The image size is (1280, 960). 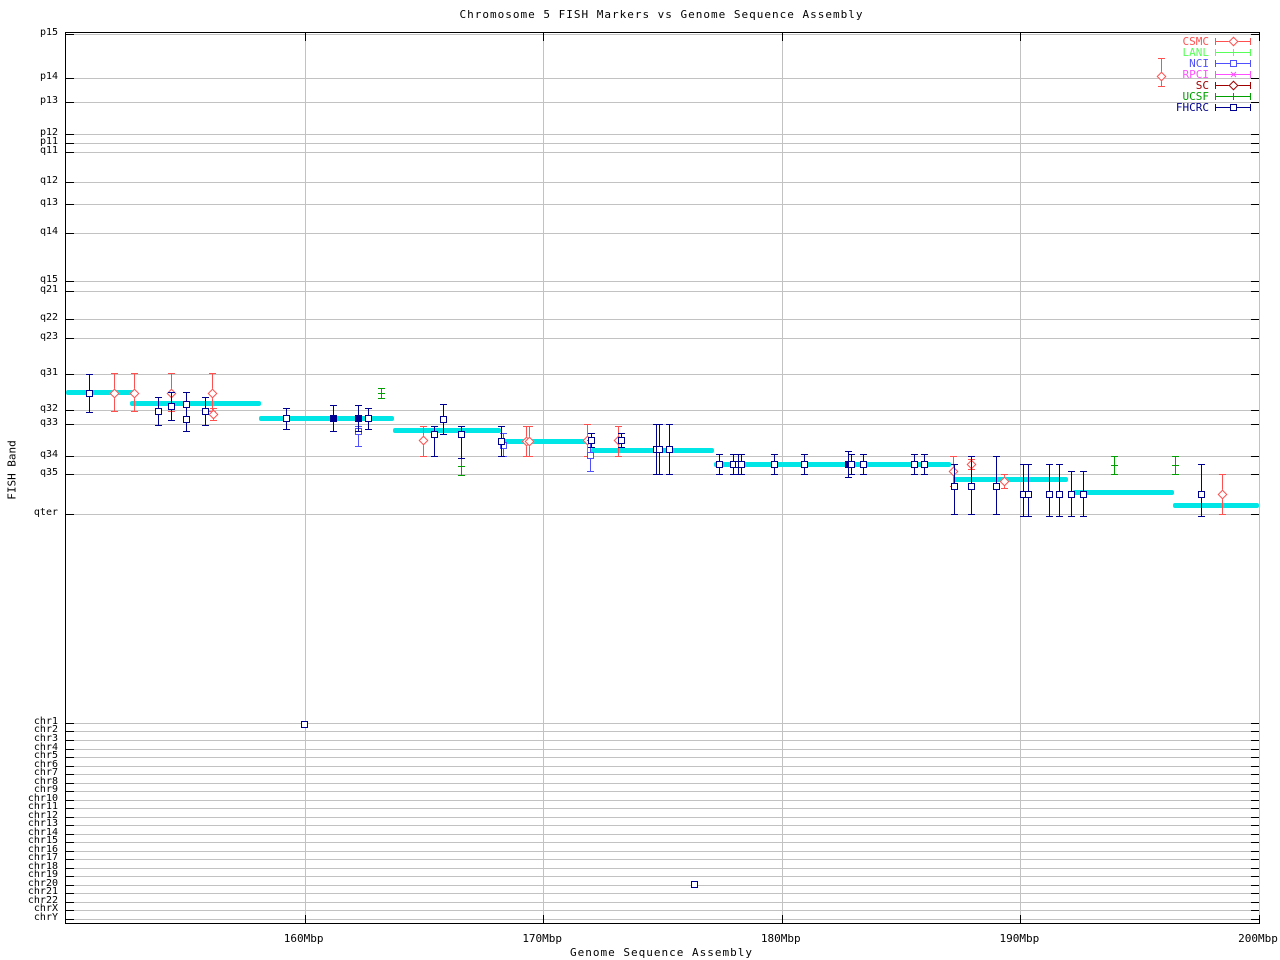 What do you see at coordinates (1233, 85) in the screenshot?
I see `legend-marker-sc` at bounding box center [1233, 85].